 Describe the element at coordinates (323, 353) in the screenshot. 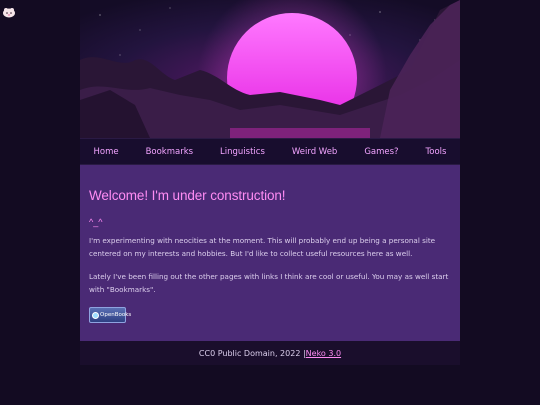

I see `footer-neko-link: Neko 3.0` at that location.